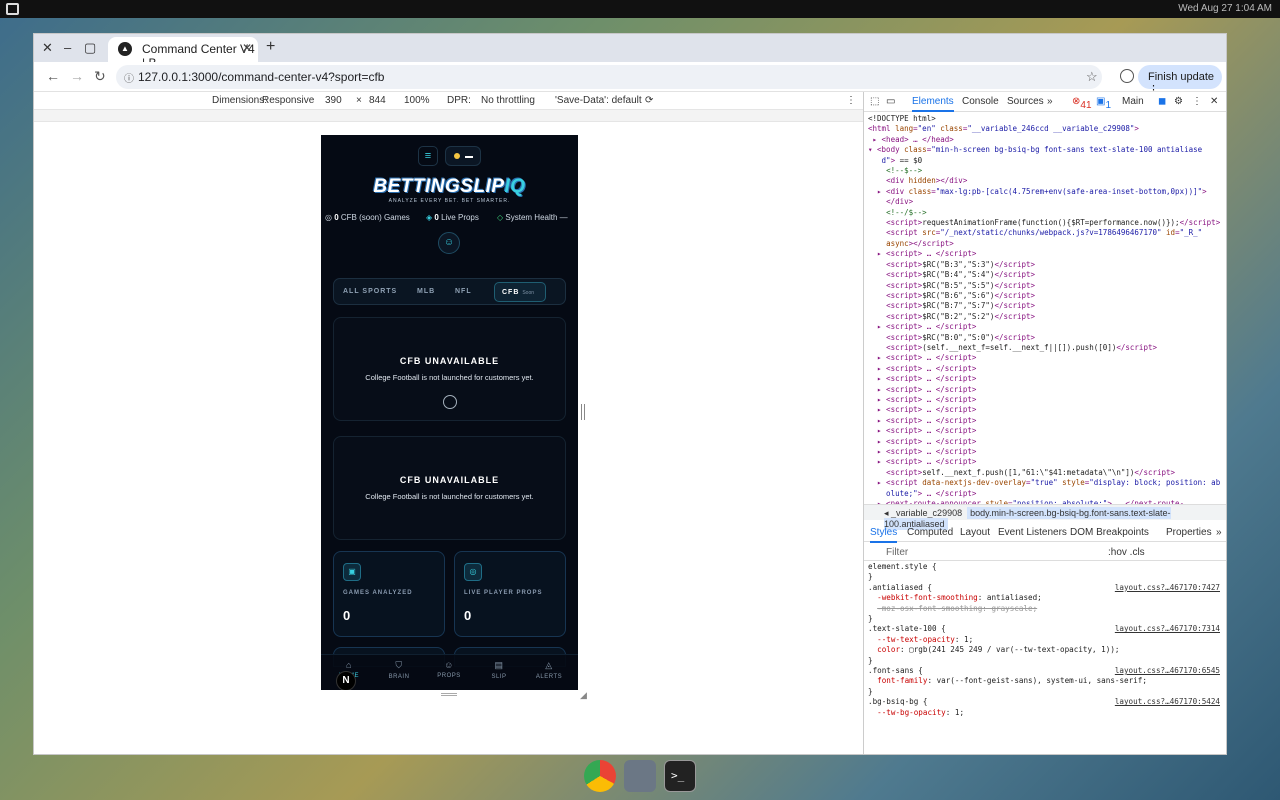  Describe the element at coordinates (680, 776) in the screenshot. I see `terminal-icon: >_` at that location.